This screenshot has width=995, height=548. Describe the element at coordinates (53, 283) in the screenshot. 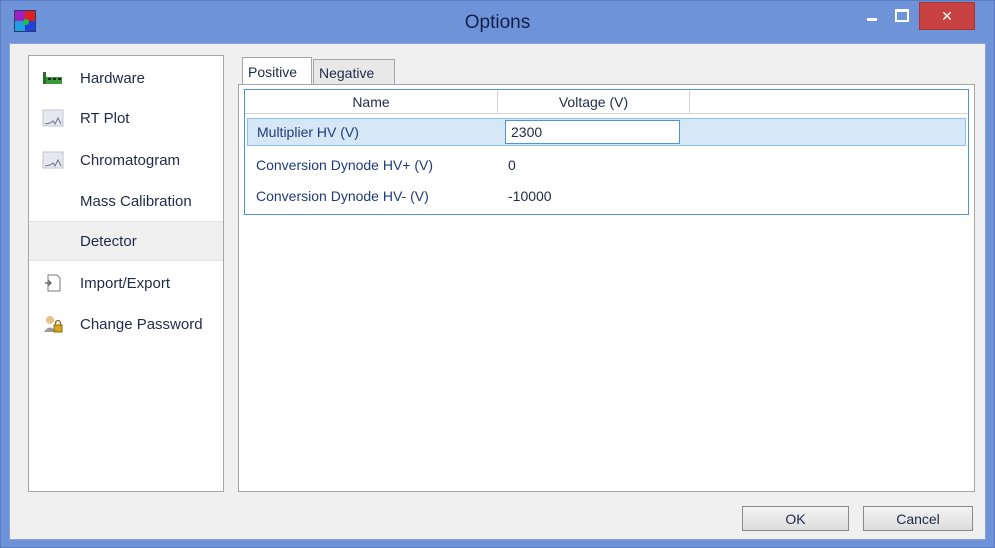

I see `import-export-icon` at that location.